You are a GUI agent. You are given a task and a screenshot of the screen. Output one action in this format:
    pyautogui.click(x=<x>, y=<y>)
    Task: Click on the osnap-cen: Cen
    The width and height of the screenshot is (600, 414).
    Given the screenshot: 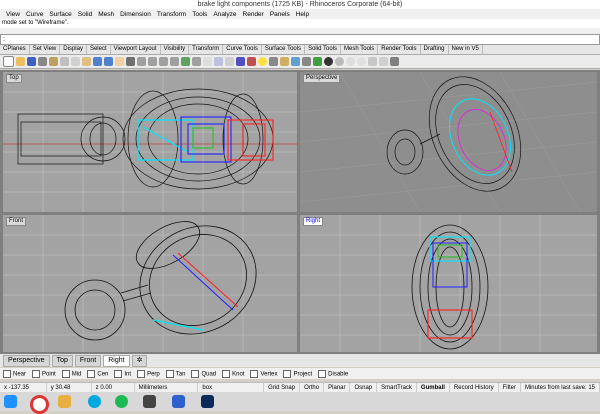 What is the action you would take?
    pyautogui.click(x=97, y=373)
    